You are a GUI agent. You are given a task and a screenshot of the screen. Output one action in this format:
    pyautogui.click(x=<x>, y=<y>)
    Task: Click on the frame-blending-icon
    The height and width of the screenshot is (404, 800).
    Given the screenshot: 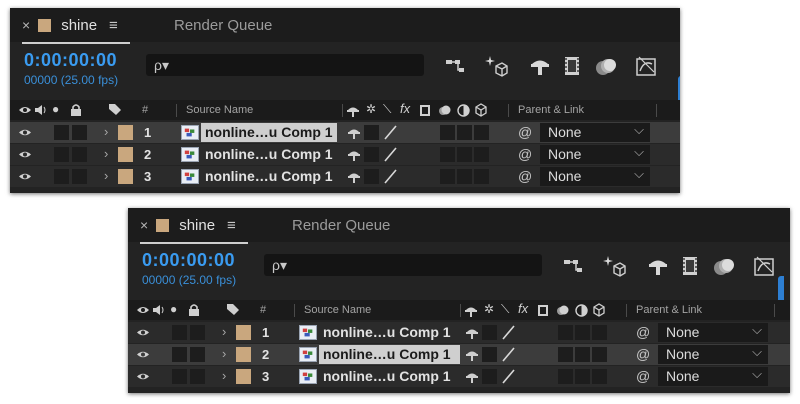 What is the action you would take?
    pyautogui.click(x=572, y=66)
    